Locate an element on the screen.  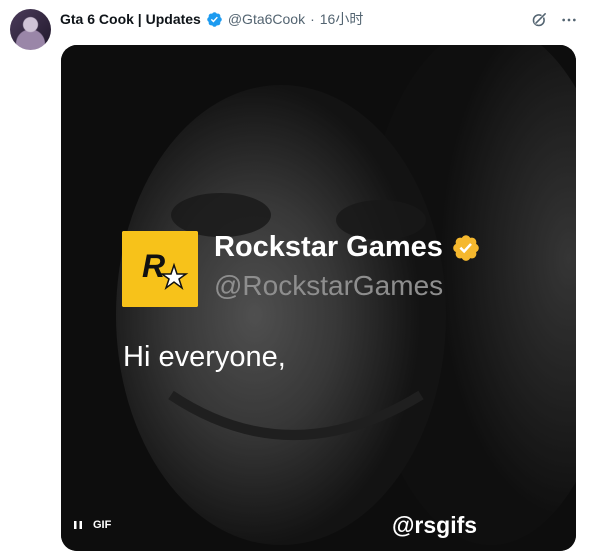
pause-icon is located at coordinates (78, 525).